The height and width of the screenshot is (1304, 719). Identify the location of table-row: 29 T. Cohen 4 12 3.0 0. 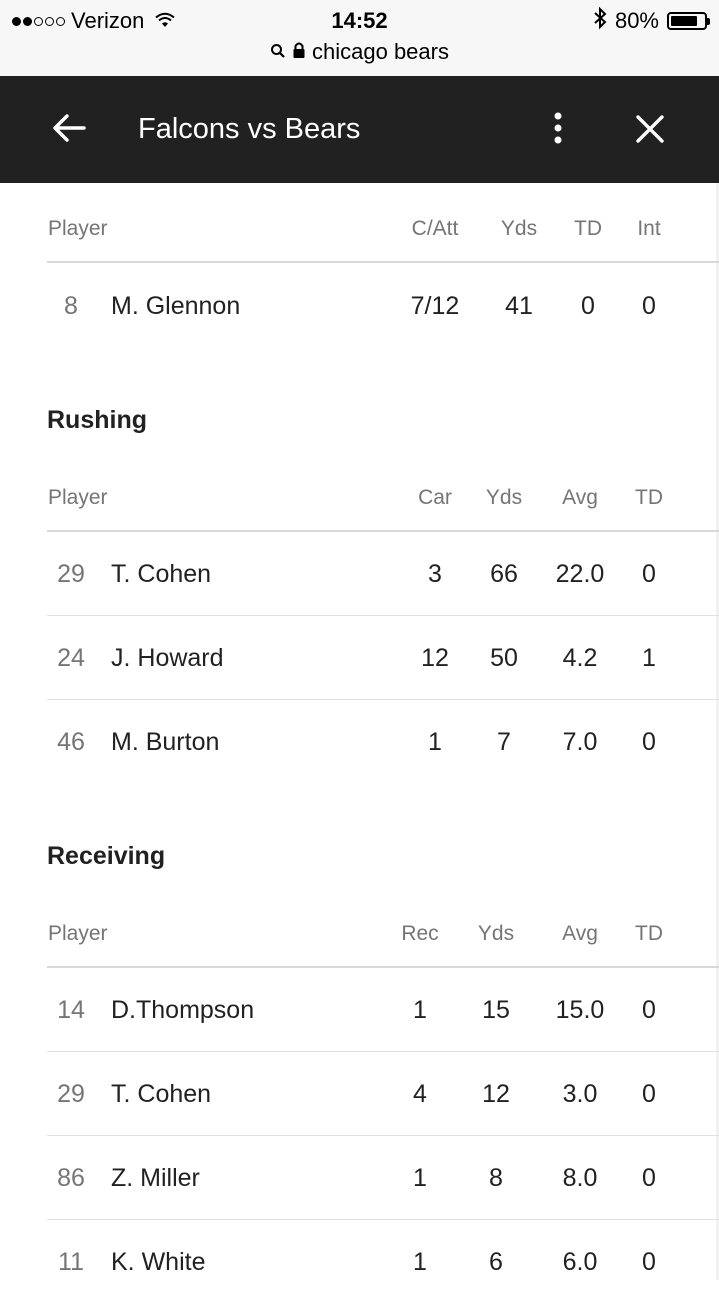
(383, 1094).